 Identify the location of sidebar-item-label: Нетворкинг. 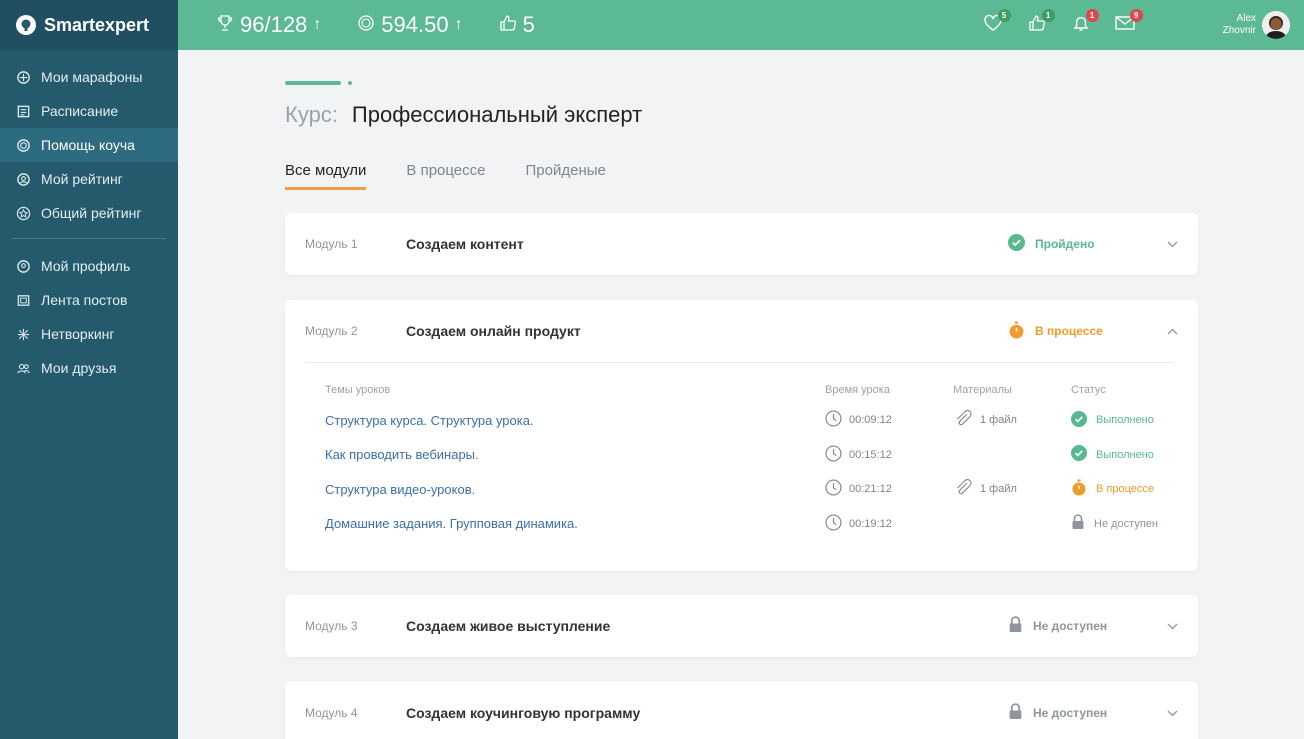
(78, 334).